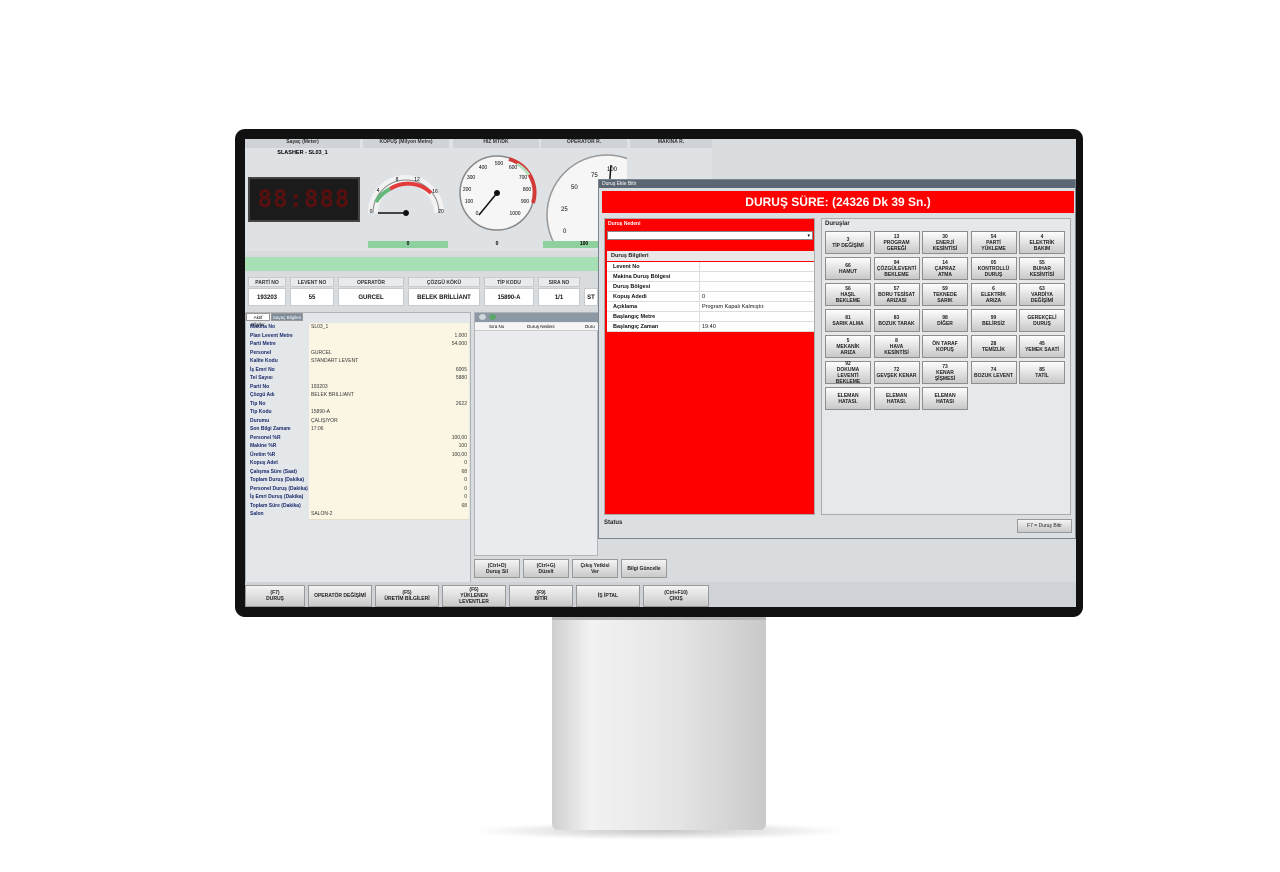 The image size is (1280, 872). What do you see at coordinates (993, 268) in the screenshot?
I see `stop-reason-button: 05 KONTROLLÜ DURUŞ` at bounding box center [993, 268].